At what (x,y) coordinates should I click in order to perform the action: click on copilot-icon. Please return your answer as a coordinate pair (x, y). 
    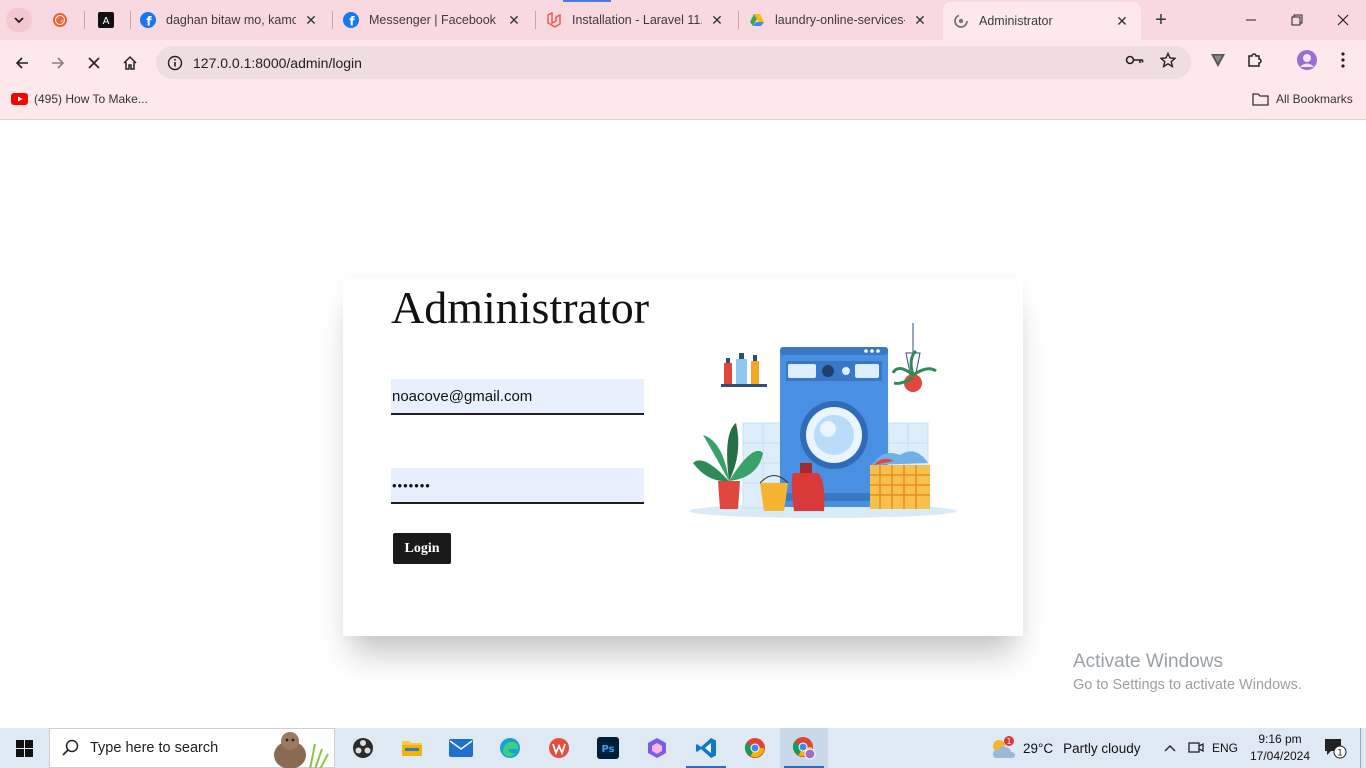
    Looking at the image, I should click on (657, 748).